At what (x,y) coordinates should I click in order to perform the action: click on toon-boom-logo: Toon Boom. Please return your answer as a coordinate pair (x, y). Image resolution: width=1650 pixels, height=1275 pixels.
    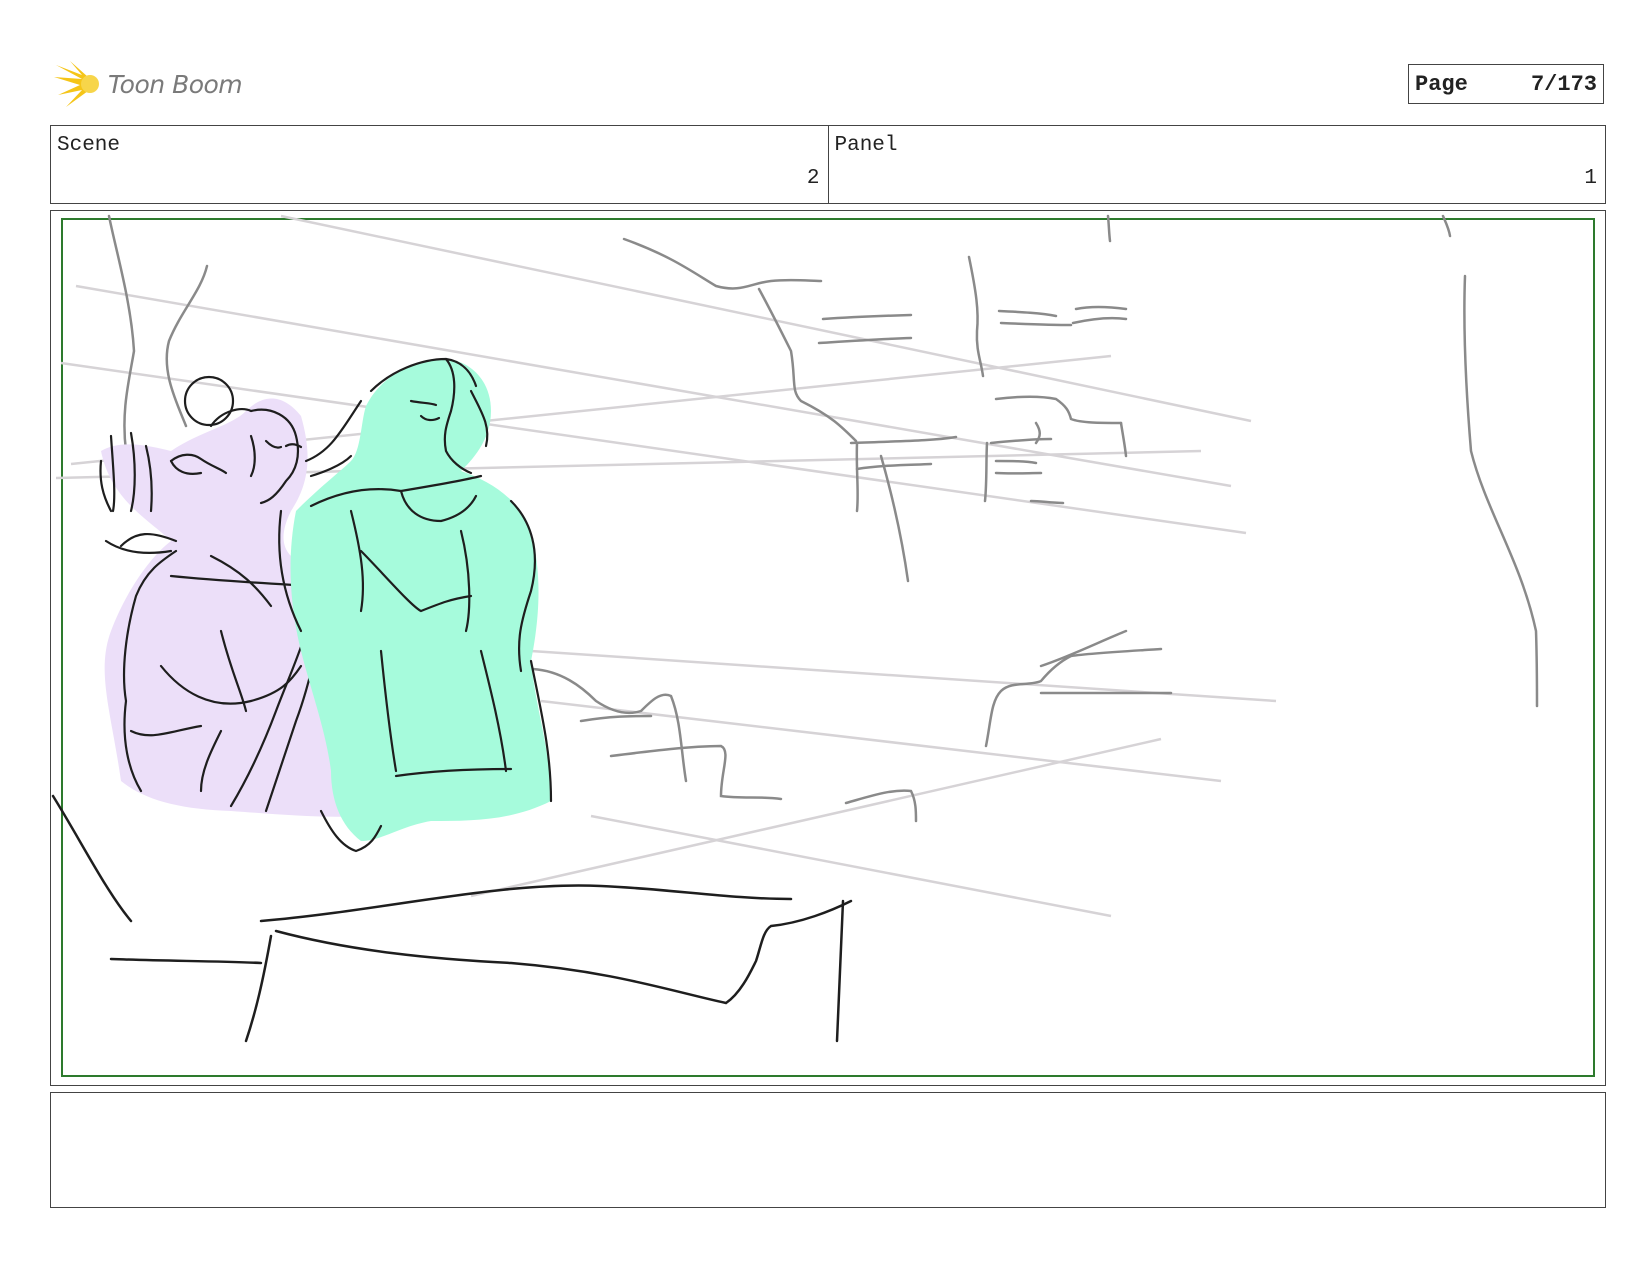
    Looking at the image, I should click on (157, 84).